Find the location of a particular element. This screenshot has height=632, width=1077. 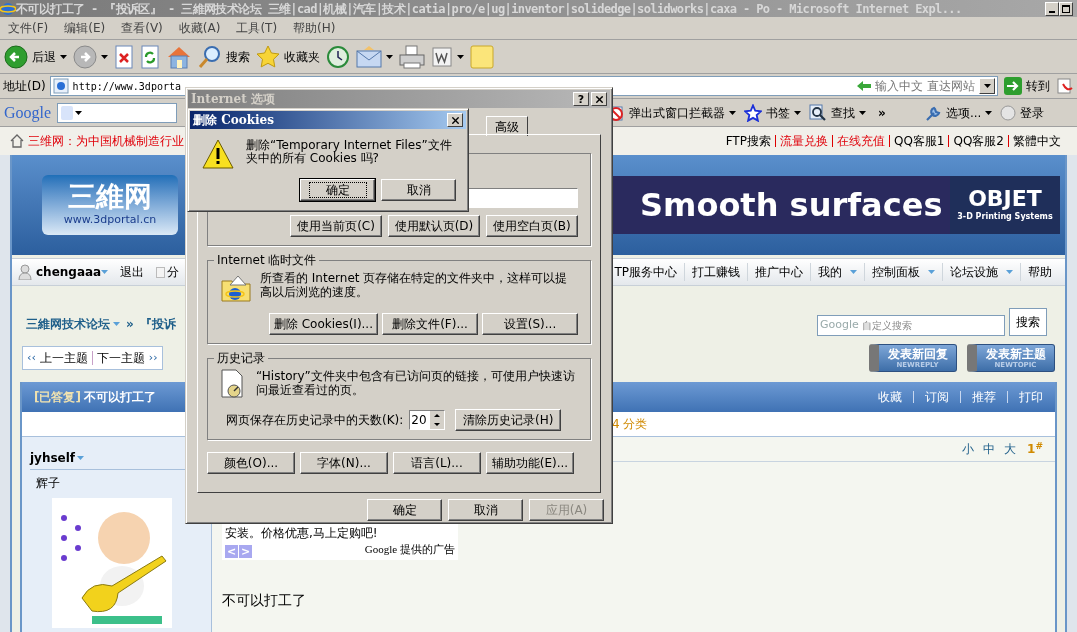

go-button: 转到 is located at coordinates (1027, 86).